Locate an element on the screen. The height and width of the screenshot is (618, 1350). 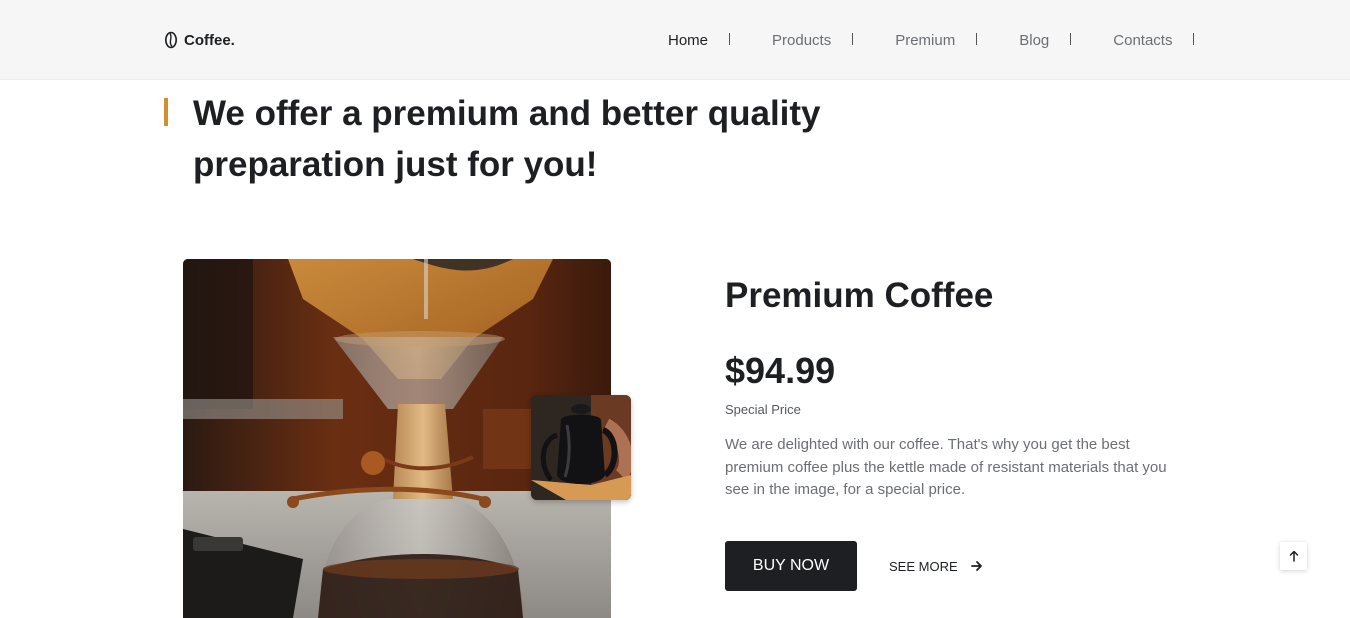
see-more-label: SEE MORE is located at coordinates (923, 566).